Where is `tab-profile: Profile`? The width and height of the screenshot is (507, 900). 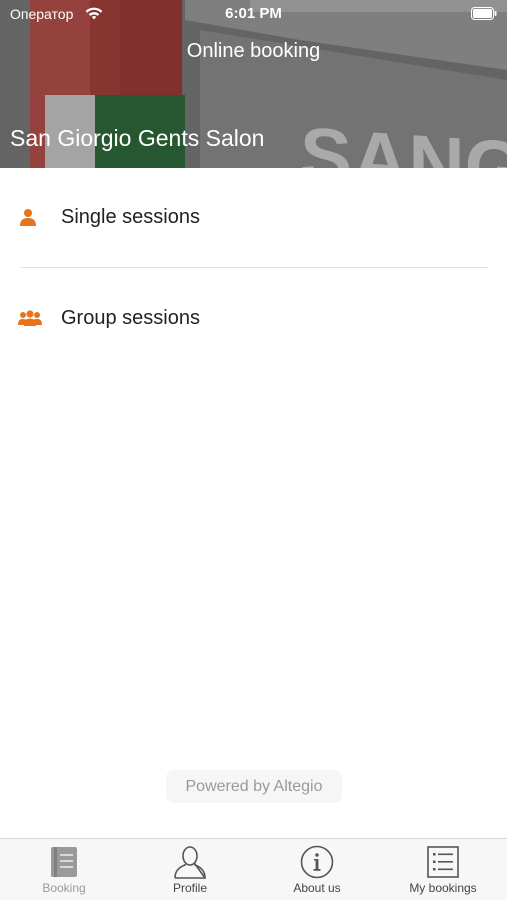 tab-profile: Profile is located at coordinates (190, 869).